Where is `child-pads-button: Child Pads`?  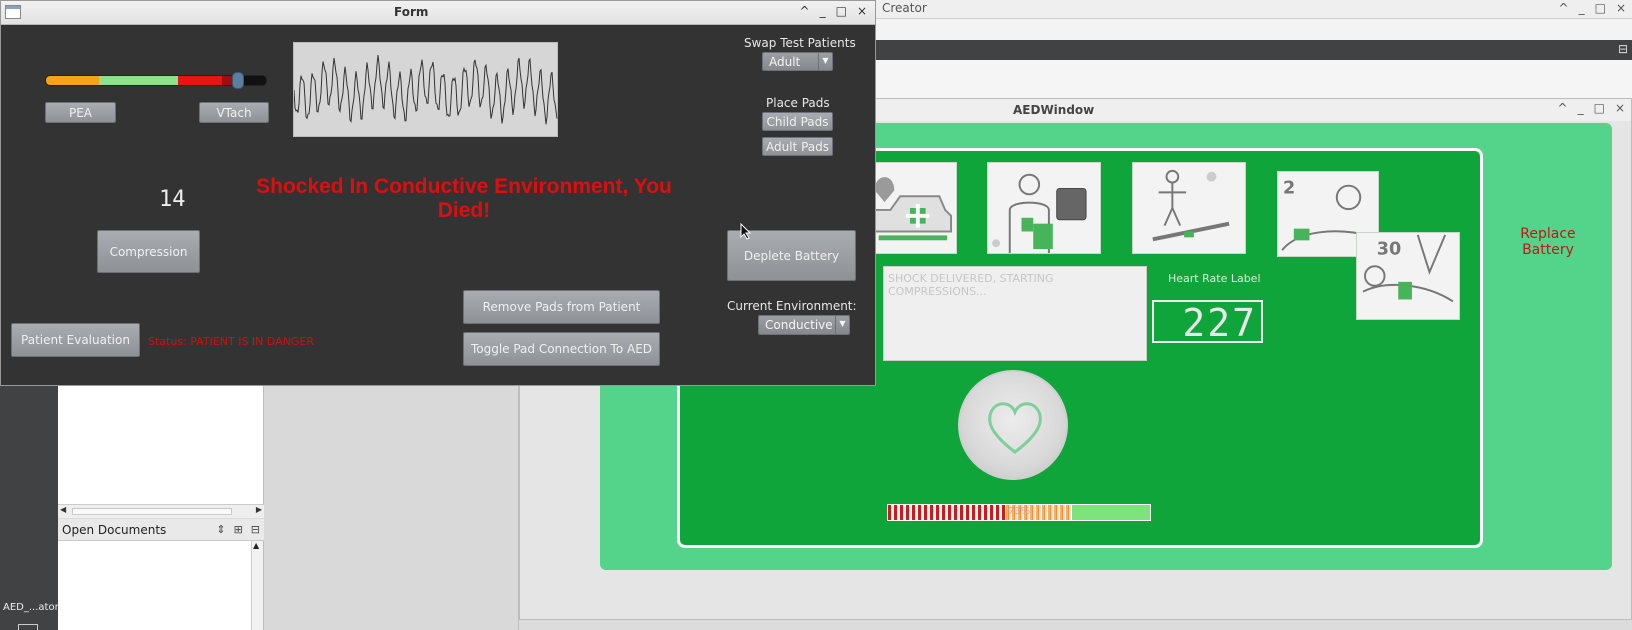 child-pads-button: Child Pads is located at coordinates (797, 121).